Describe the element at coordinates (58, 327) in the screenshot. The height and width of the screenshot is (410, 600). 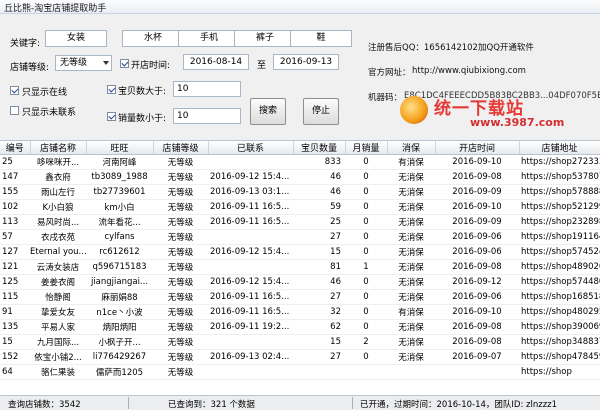
I see `table-cell: 平易人家` at that location.